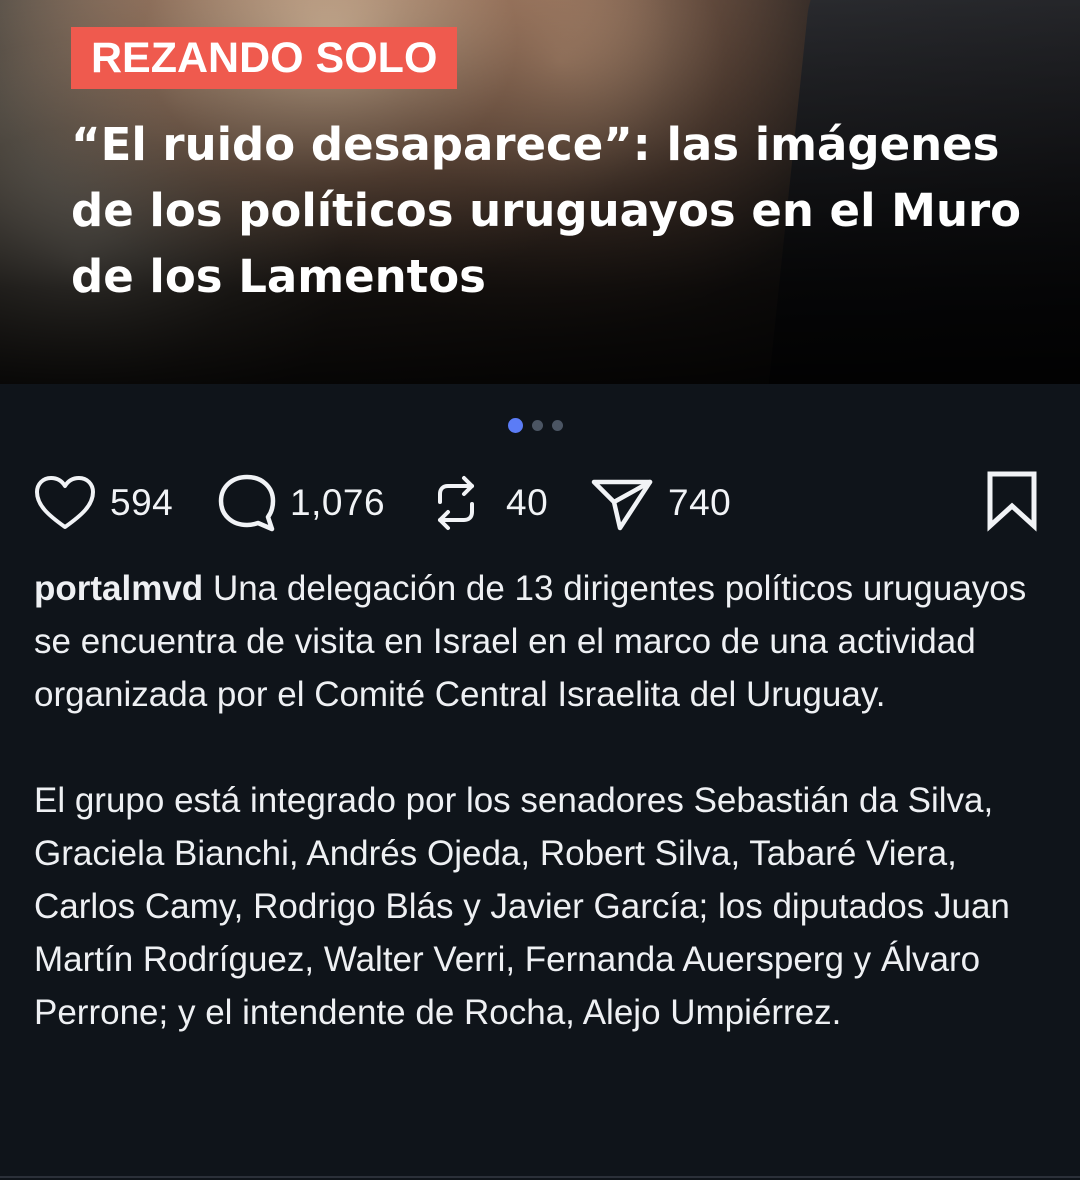  I want to click on username-link: portalmvd, so click(118, 588).